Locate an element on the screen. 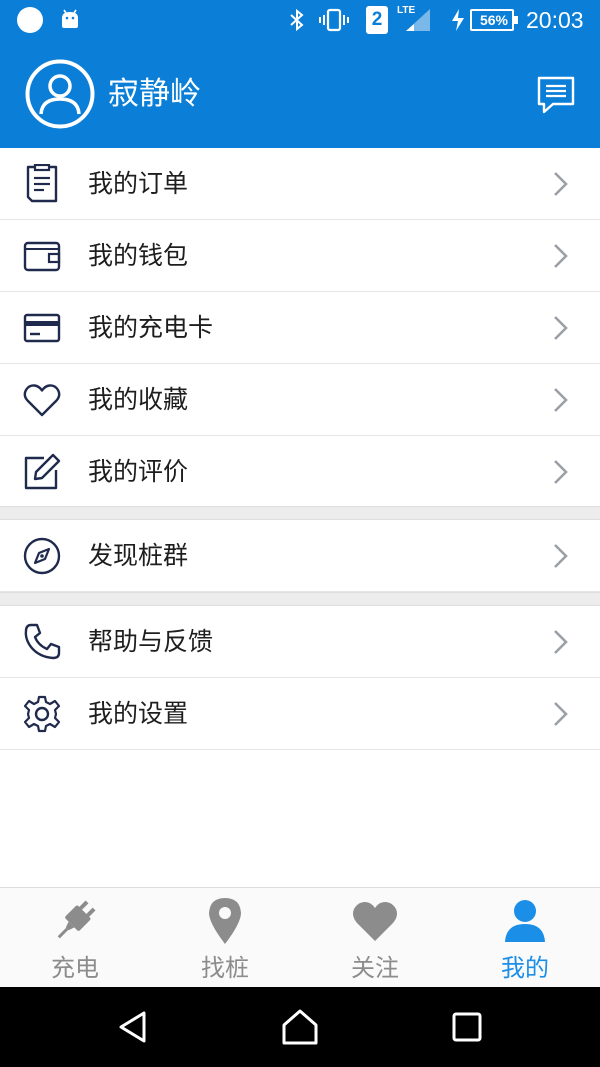 This screenshot has width=600, height=1067. back-icon is located at coordinates (134, 1027).